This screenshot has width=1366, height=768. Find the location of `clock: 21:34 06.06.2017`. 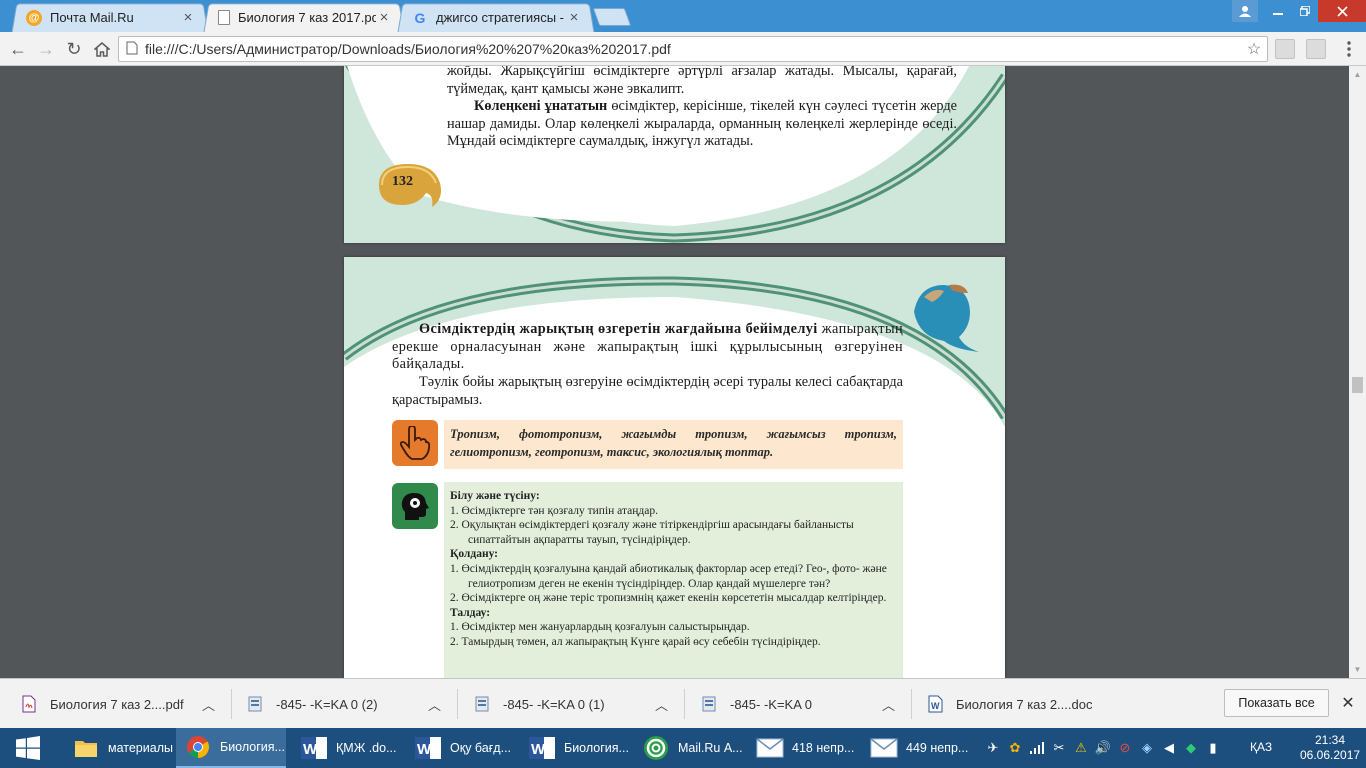

clock: 21:34 06.06.2017 is located at coordinates (1330, 748).